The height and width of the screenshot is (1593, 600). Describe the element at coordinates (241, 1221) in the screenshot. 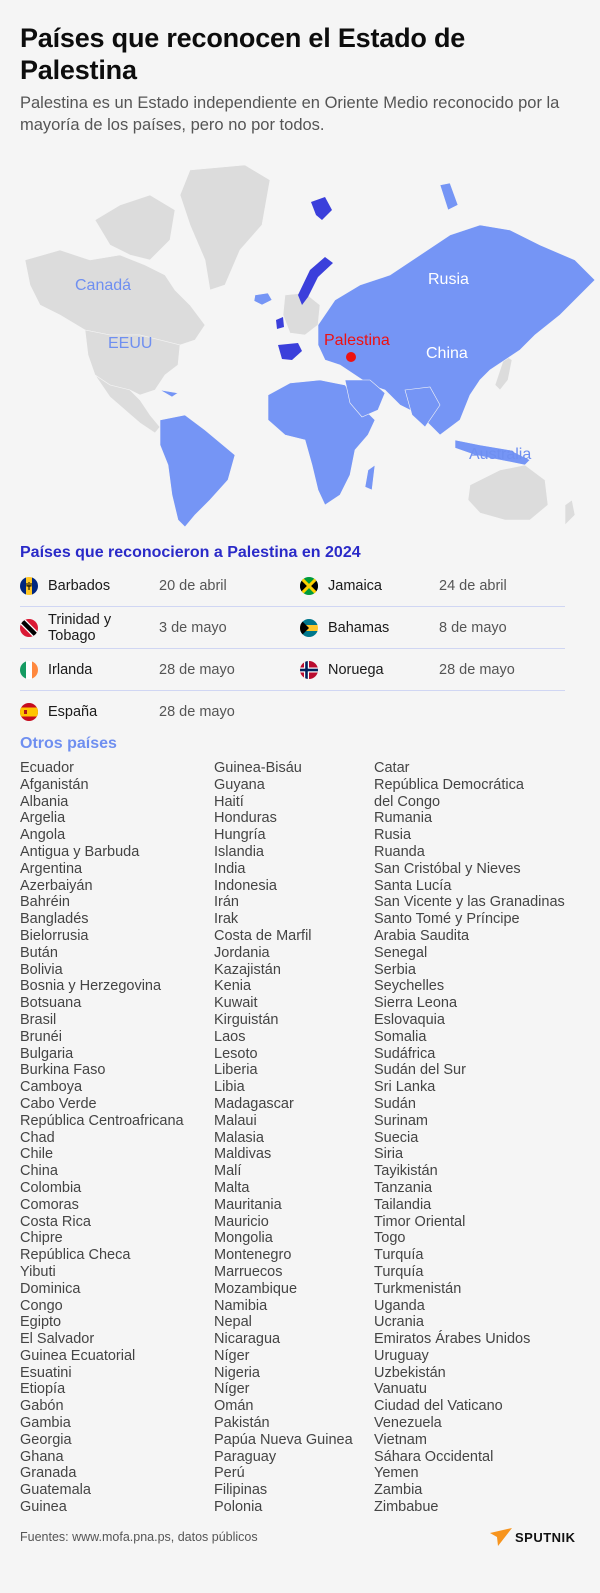

I see `list-item: Mauricio` at that location.